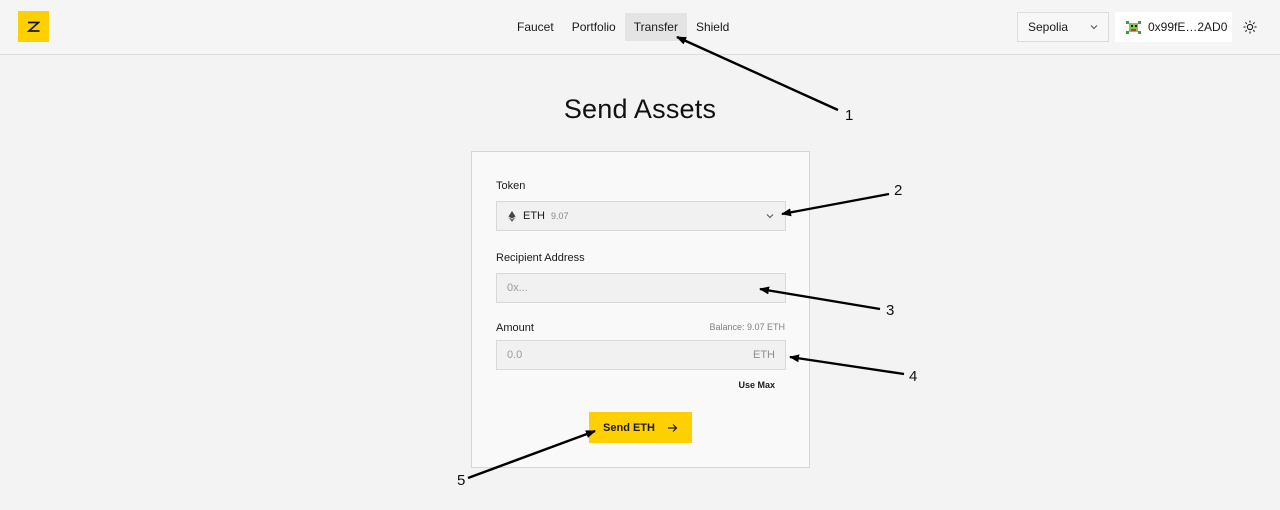  Describe the element at coordinates (540, 258) in the screenshot. I see `recipient-label: Recipient Address` at that location.